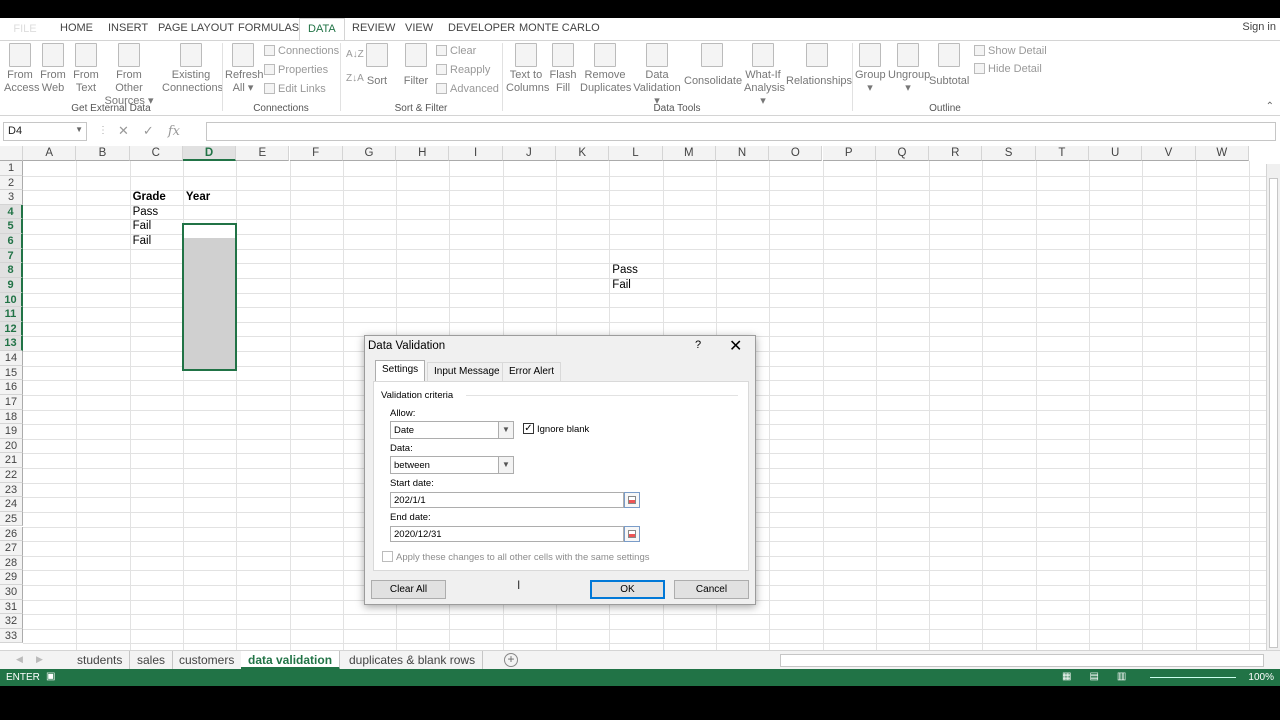 The image size is (1280, 720). What do you see at coordinates (796, 153) in the screenshot?
I see `column-header-o: O` at bounding box center [796, 153].